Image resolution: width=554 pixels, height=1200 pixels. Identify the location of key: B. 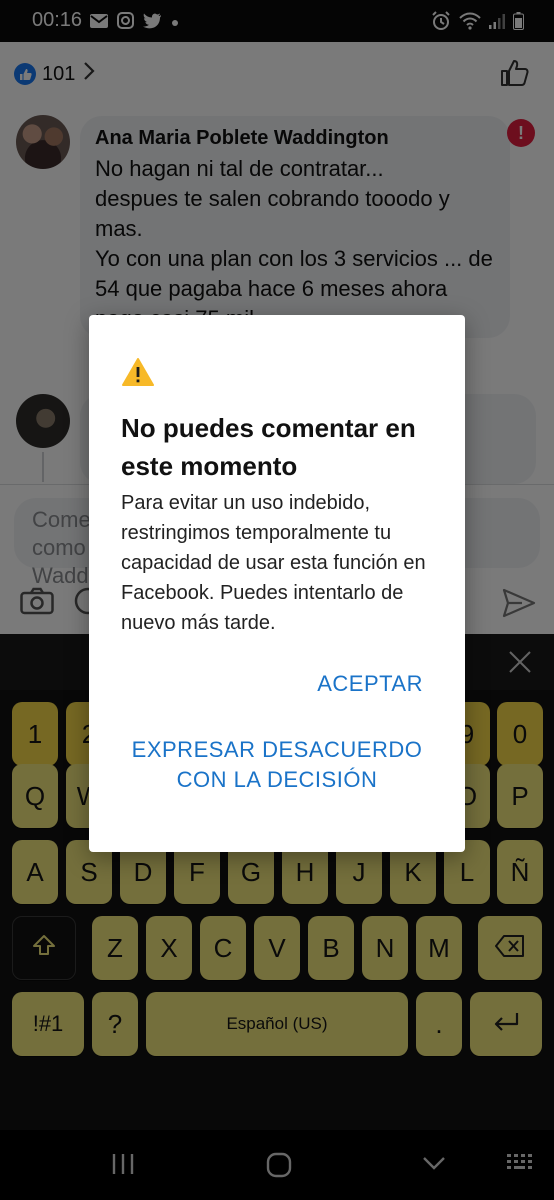
(331, 948).